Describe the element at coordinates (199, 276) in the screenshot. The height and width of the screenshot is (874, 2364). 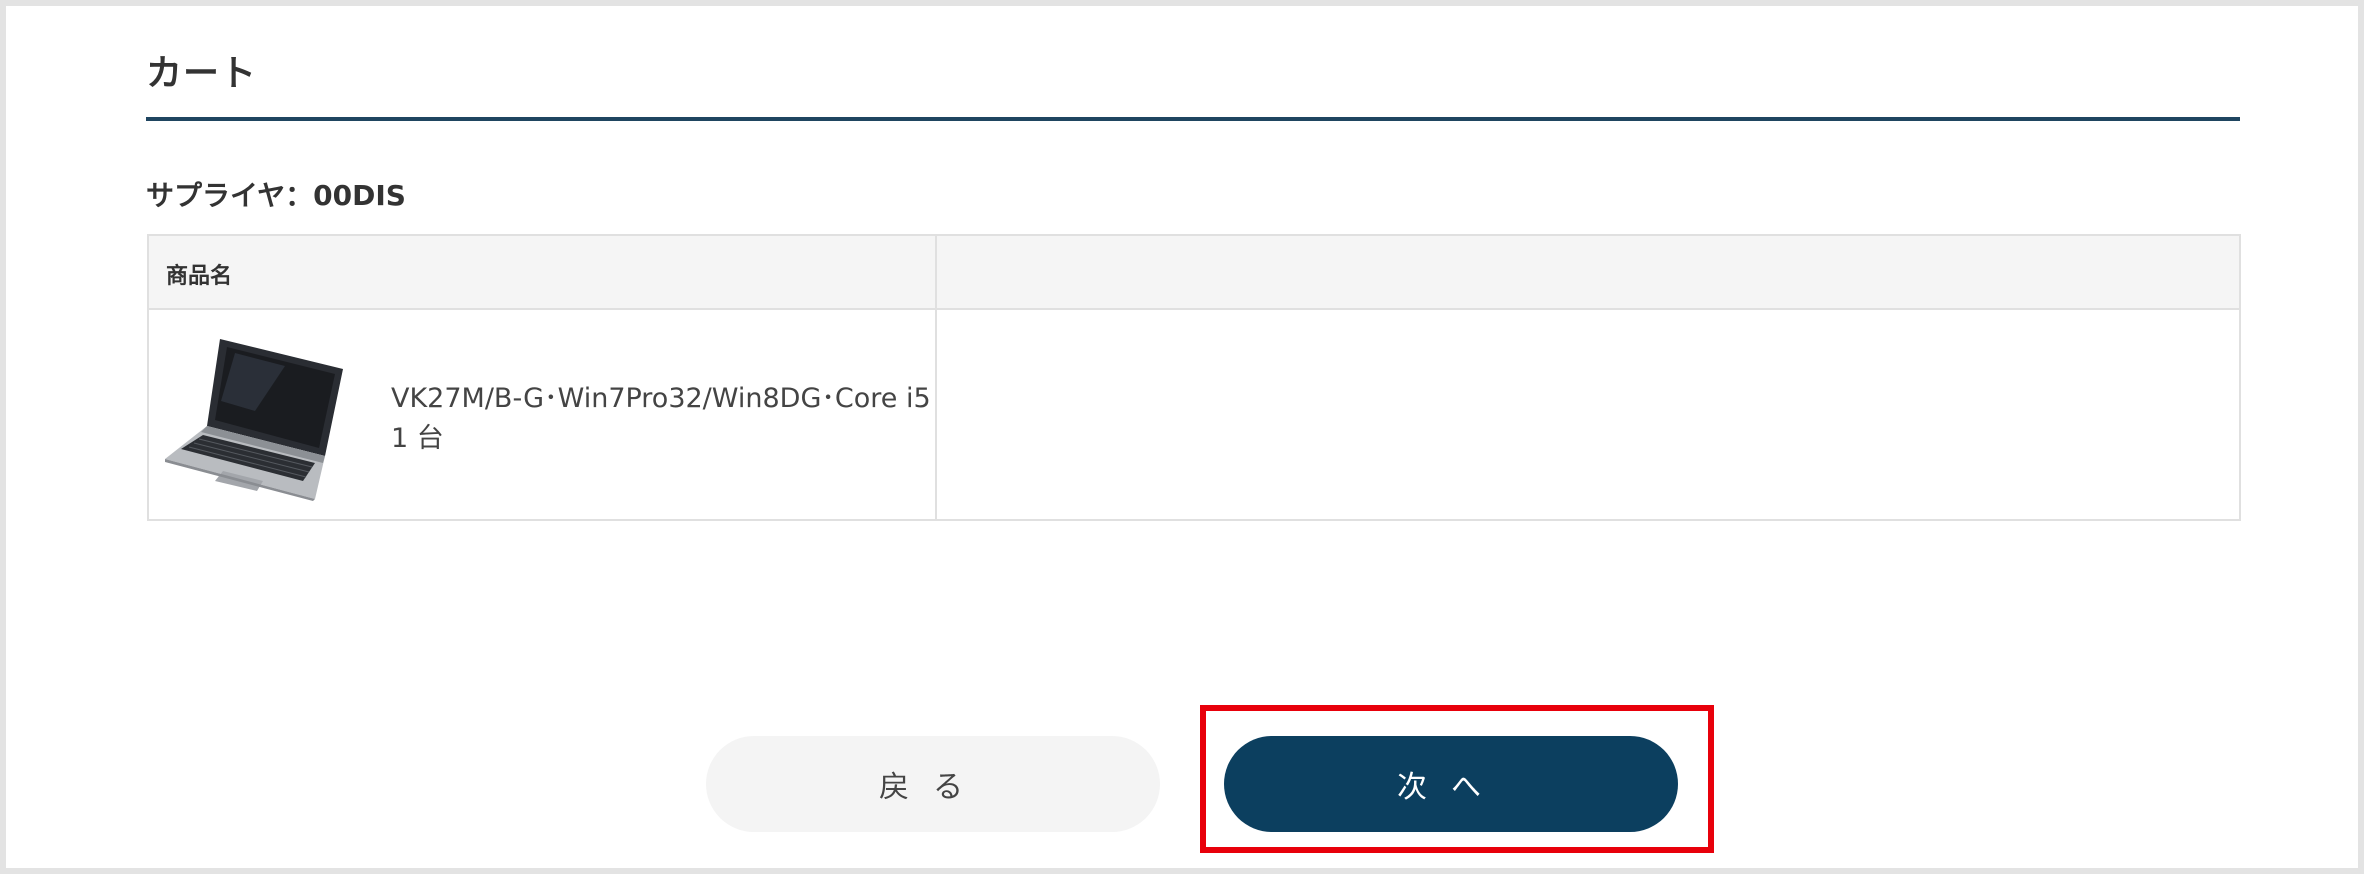
I see `column-header-product-name: 商品名` at that location.